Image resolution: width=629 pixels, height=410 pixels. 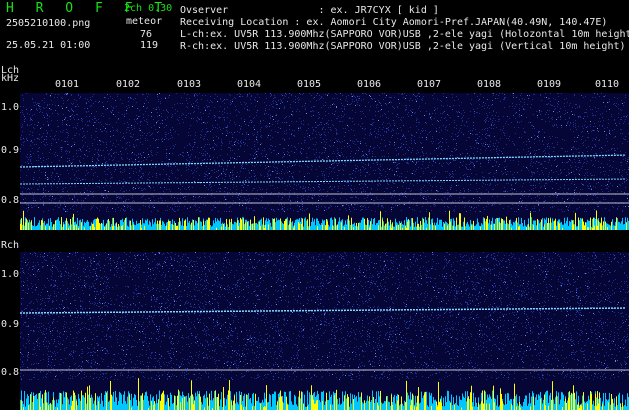 What do you see at coordinates (309, 10) in the screenshot?
I see `observer-line: Ovserver : ex. JR7CYX [ kid ]` at bounding box center [309, 10].